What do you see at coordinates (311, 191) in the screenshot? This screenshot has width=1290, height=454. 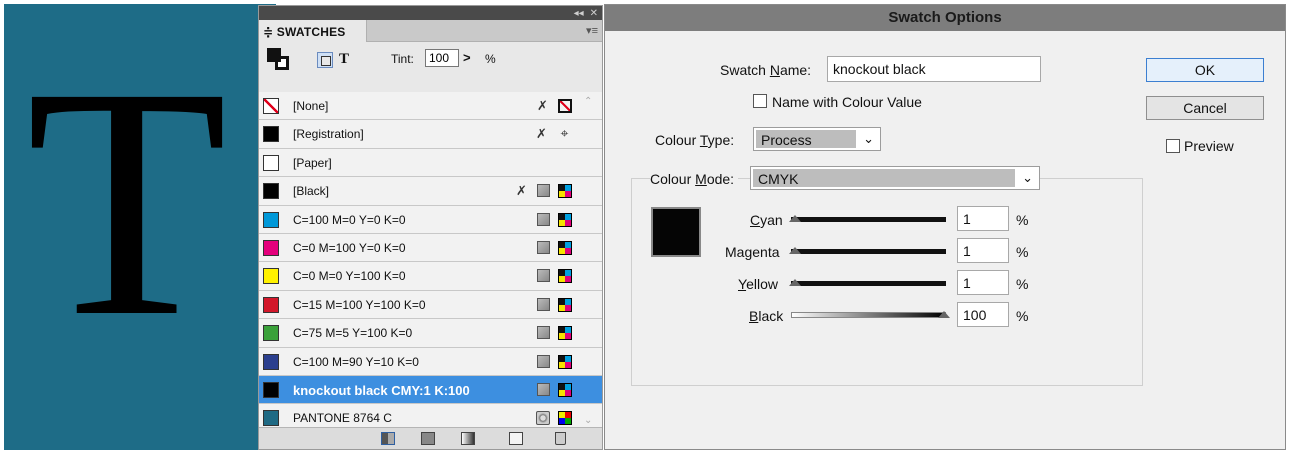 I see `swatch-name: [Black]` at bounding box center [311, 191].